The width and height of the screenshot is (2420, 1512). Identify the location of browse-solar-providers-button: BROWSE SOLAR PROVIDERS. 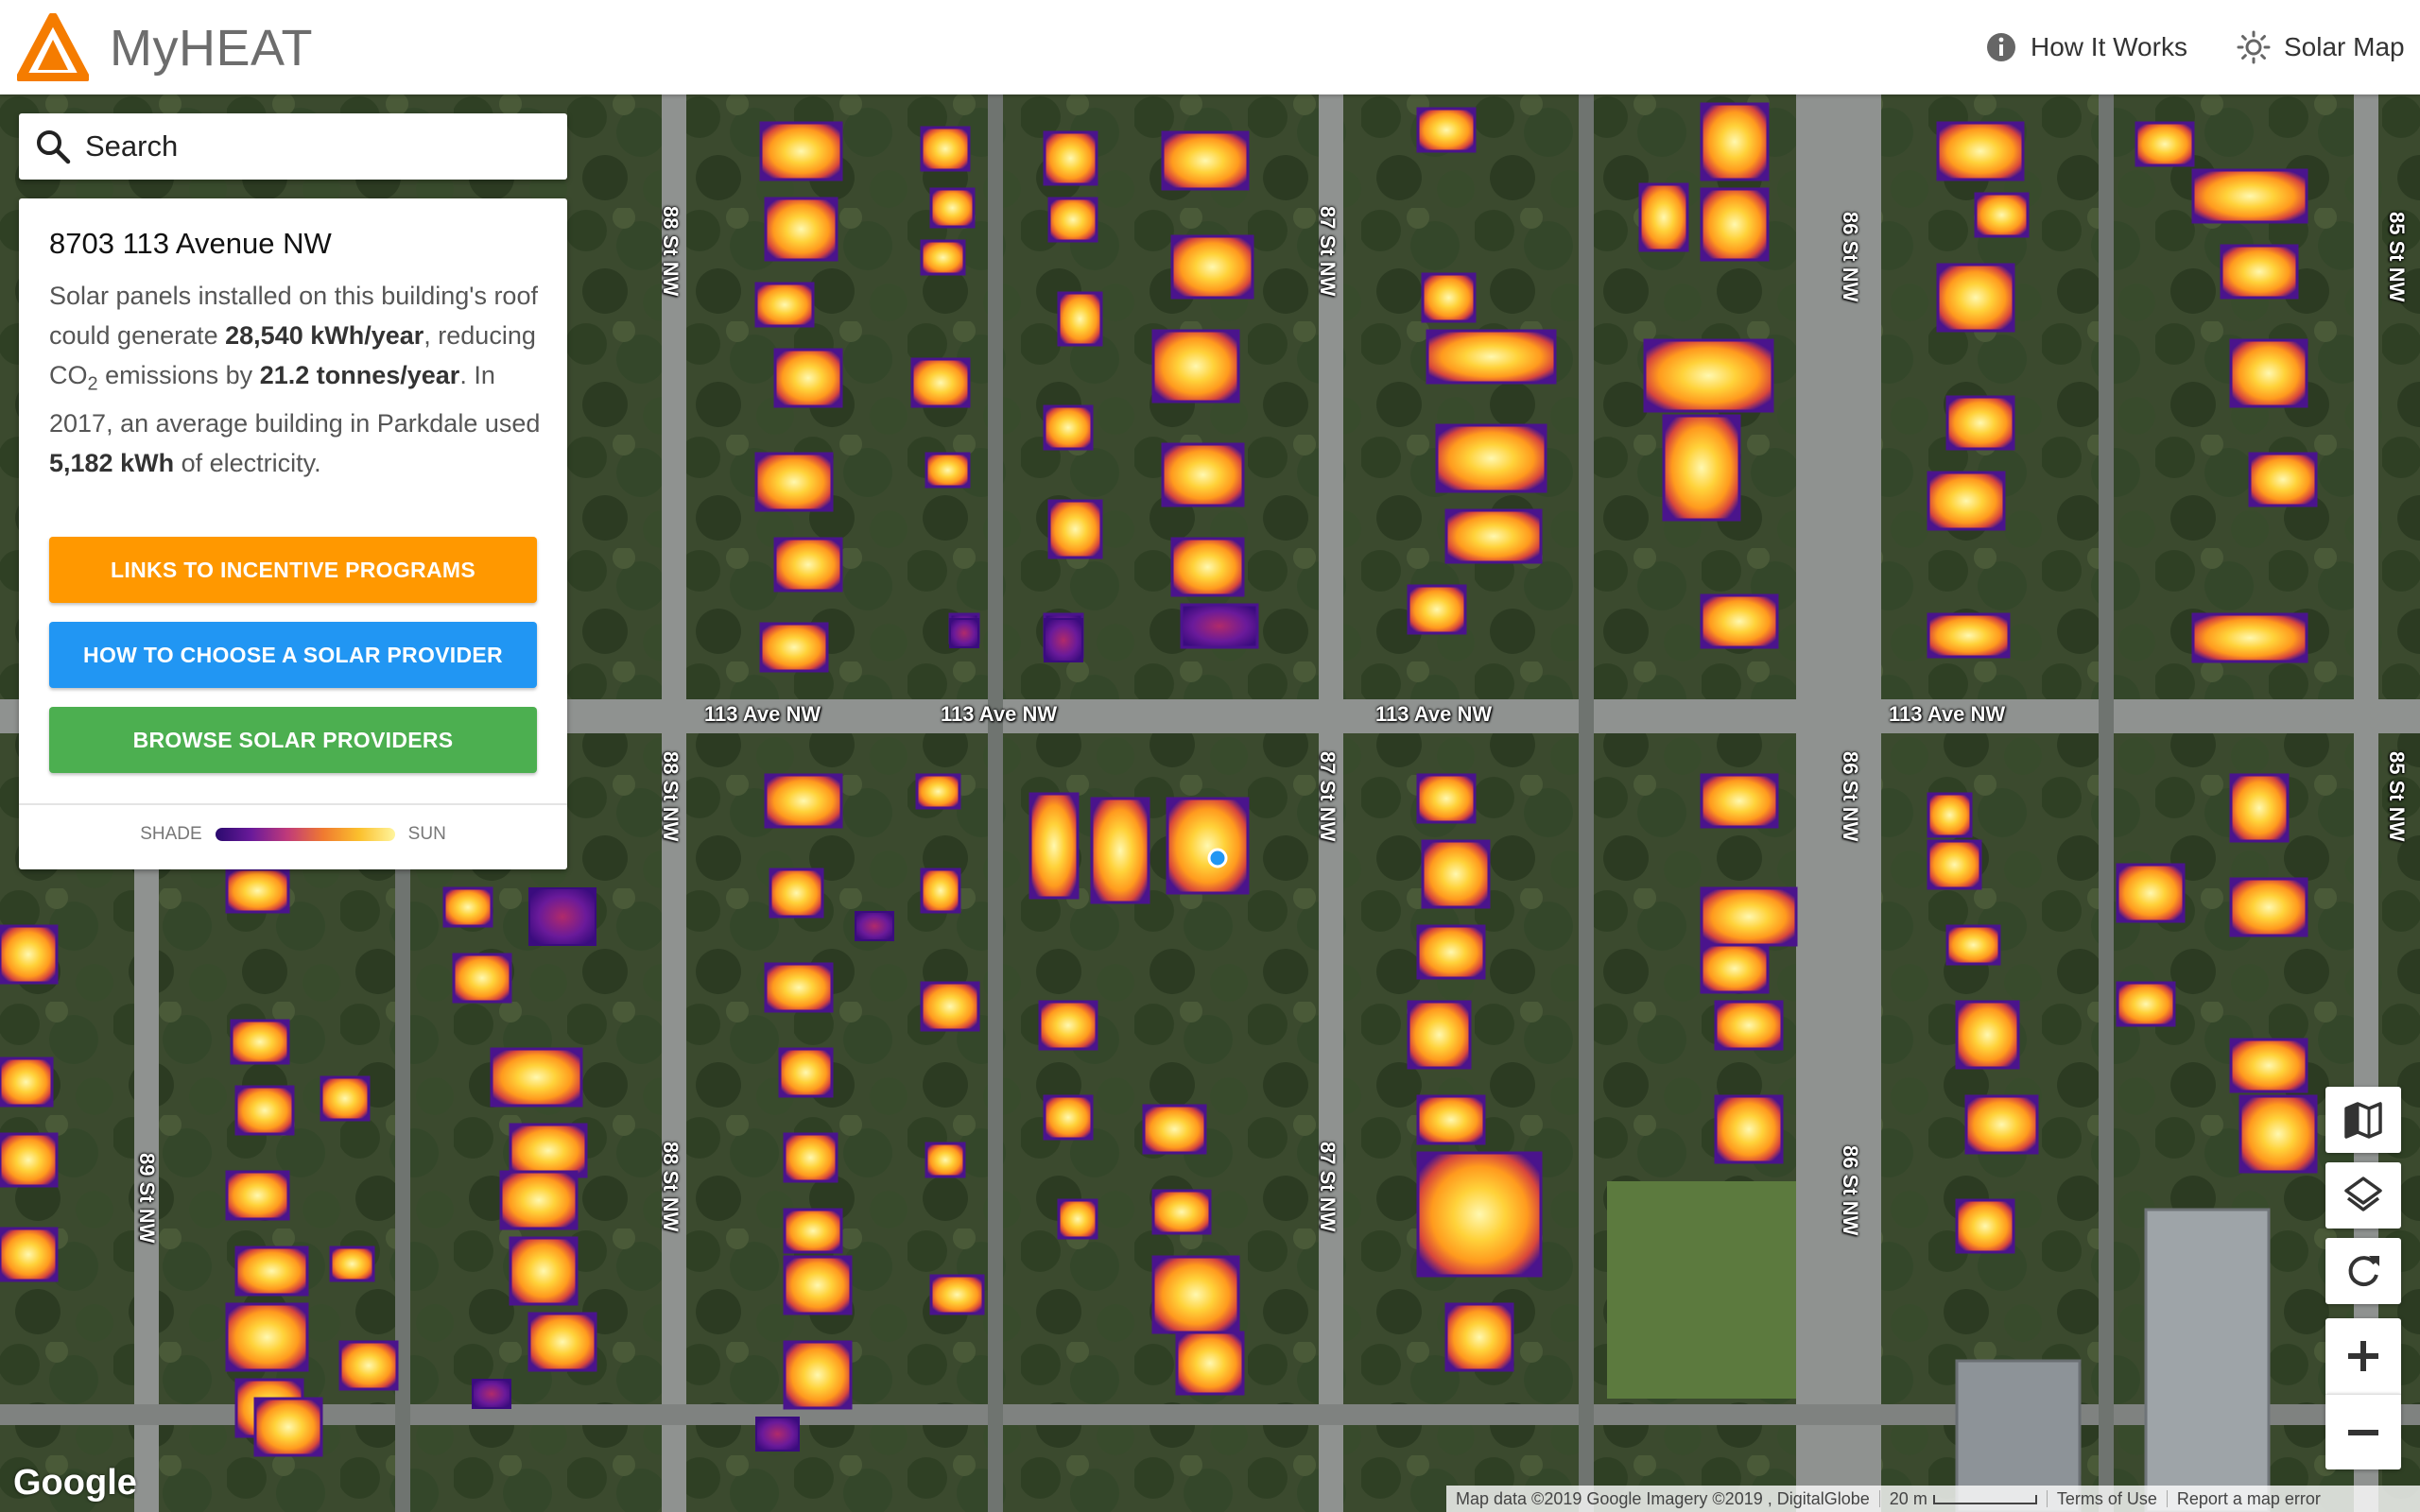
(293, 740).